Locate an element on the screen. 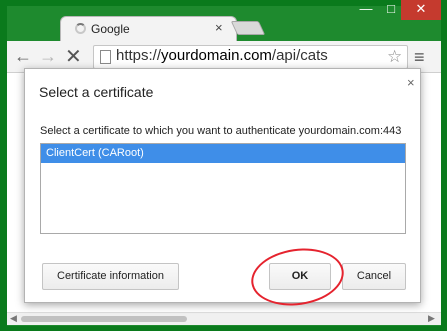 This screenshot has width=447, height=331. certificate-information-button: Certificate information is located at coordinates (110, 276).